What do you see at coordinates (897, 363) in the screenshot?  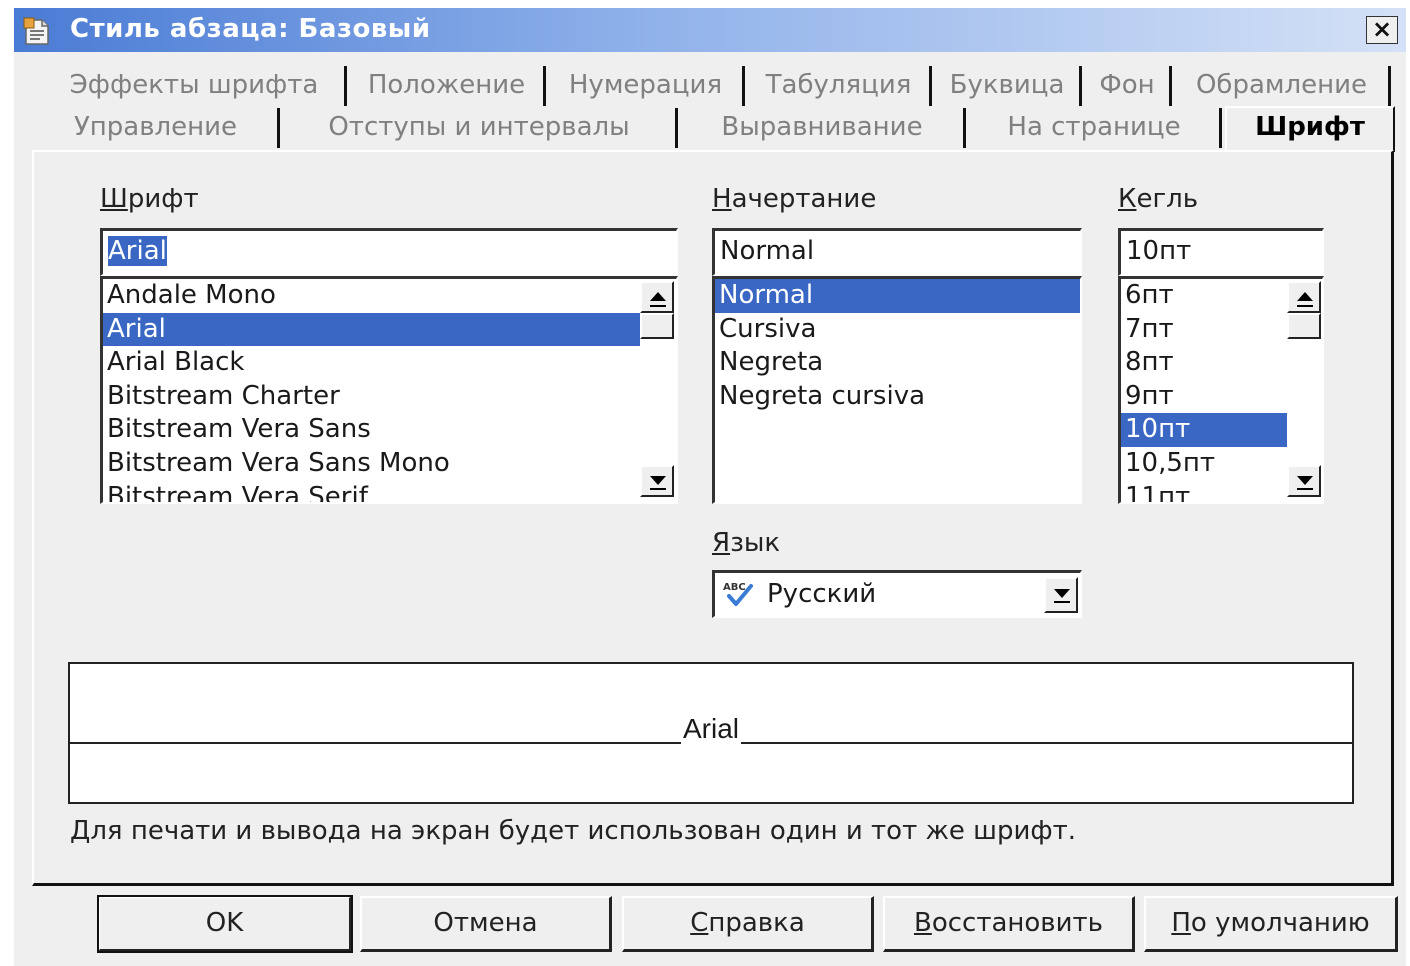 I see `font-style-list-item: Negreta` at bounding box center [897, 363].